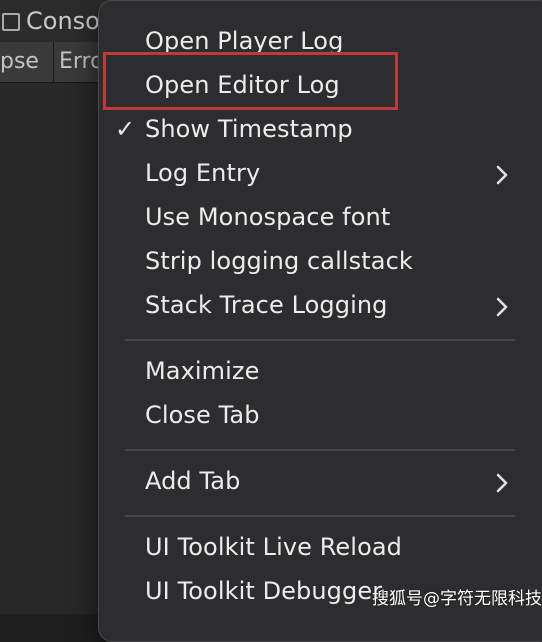  What do you see at coordinates (320, 175) in the screenshot?
I see `menu-item-log-entry: Log Entry` at bounding box center [320, 175].